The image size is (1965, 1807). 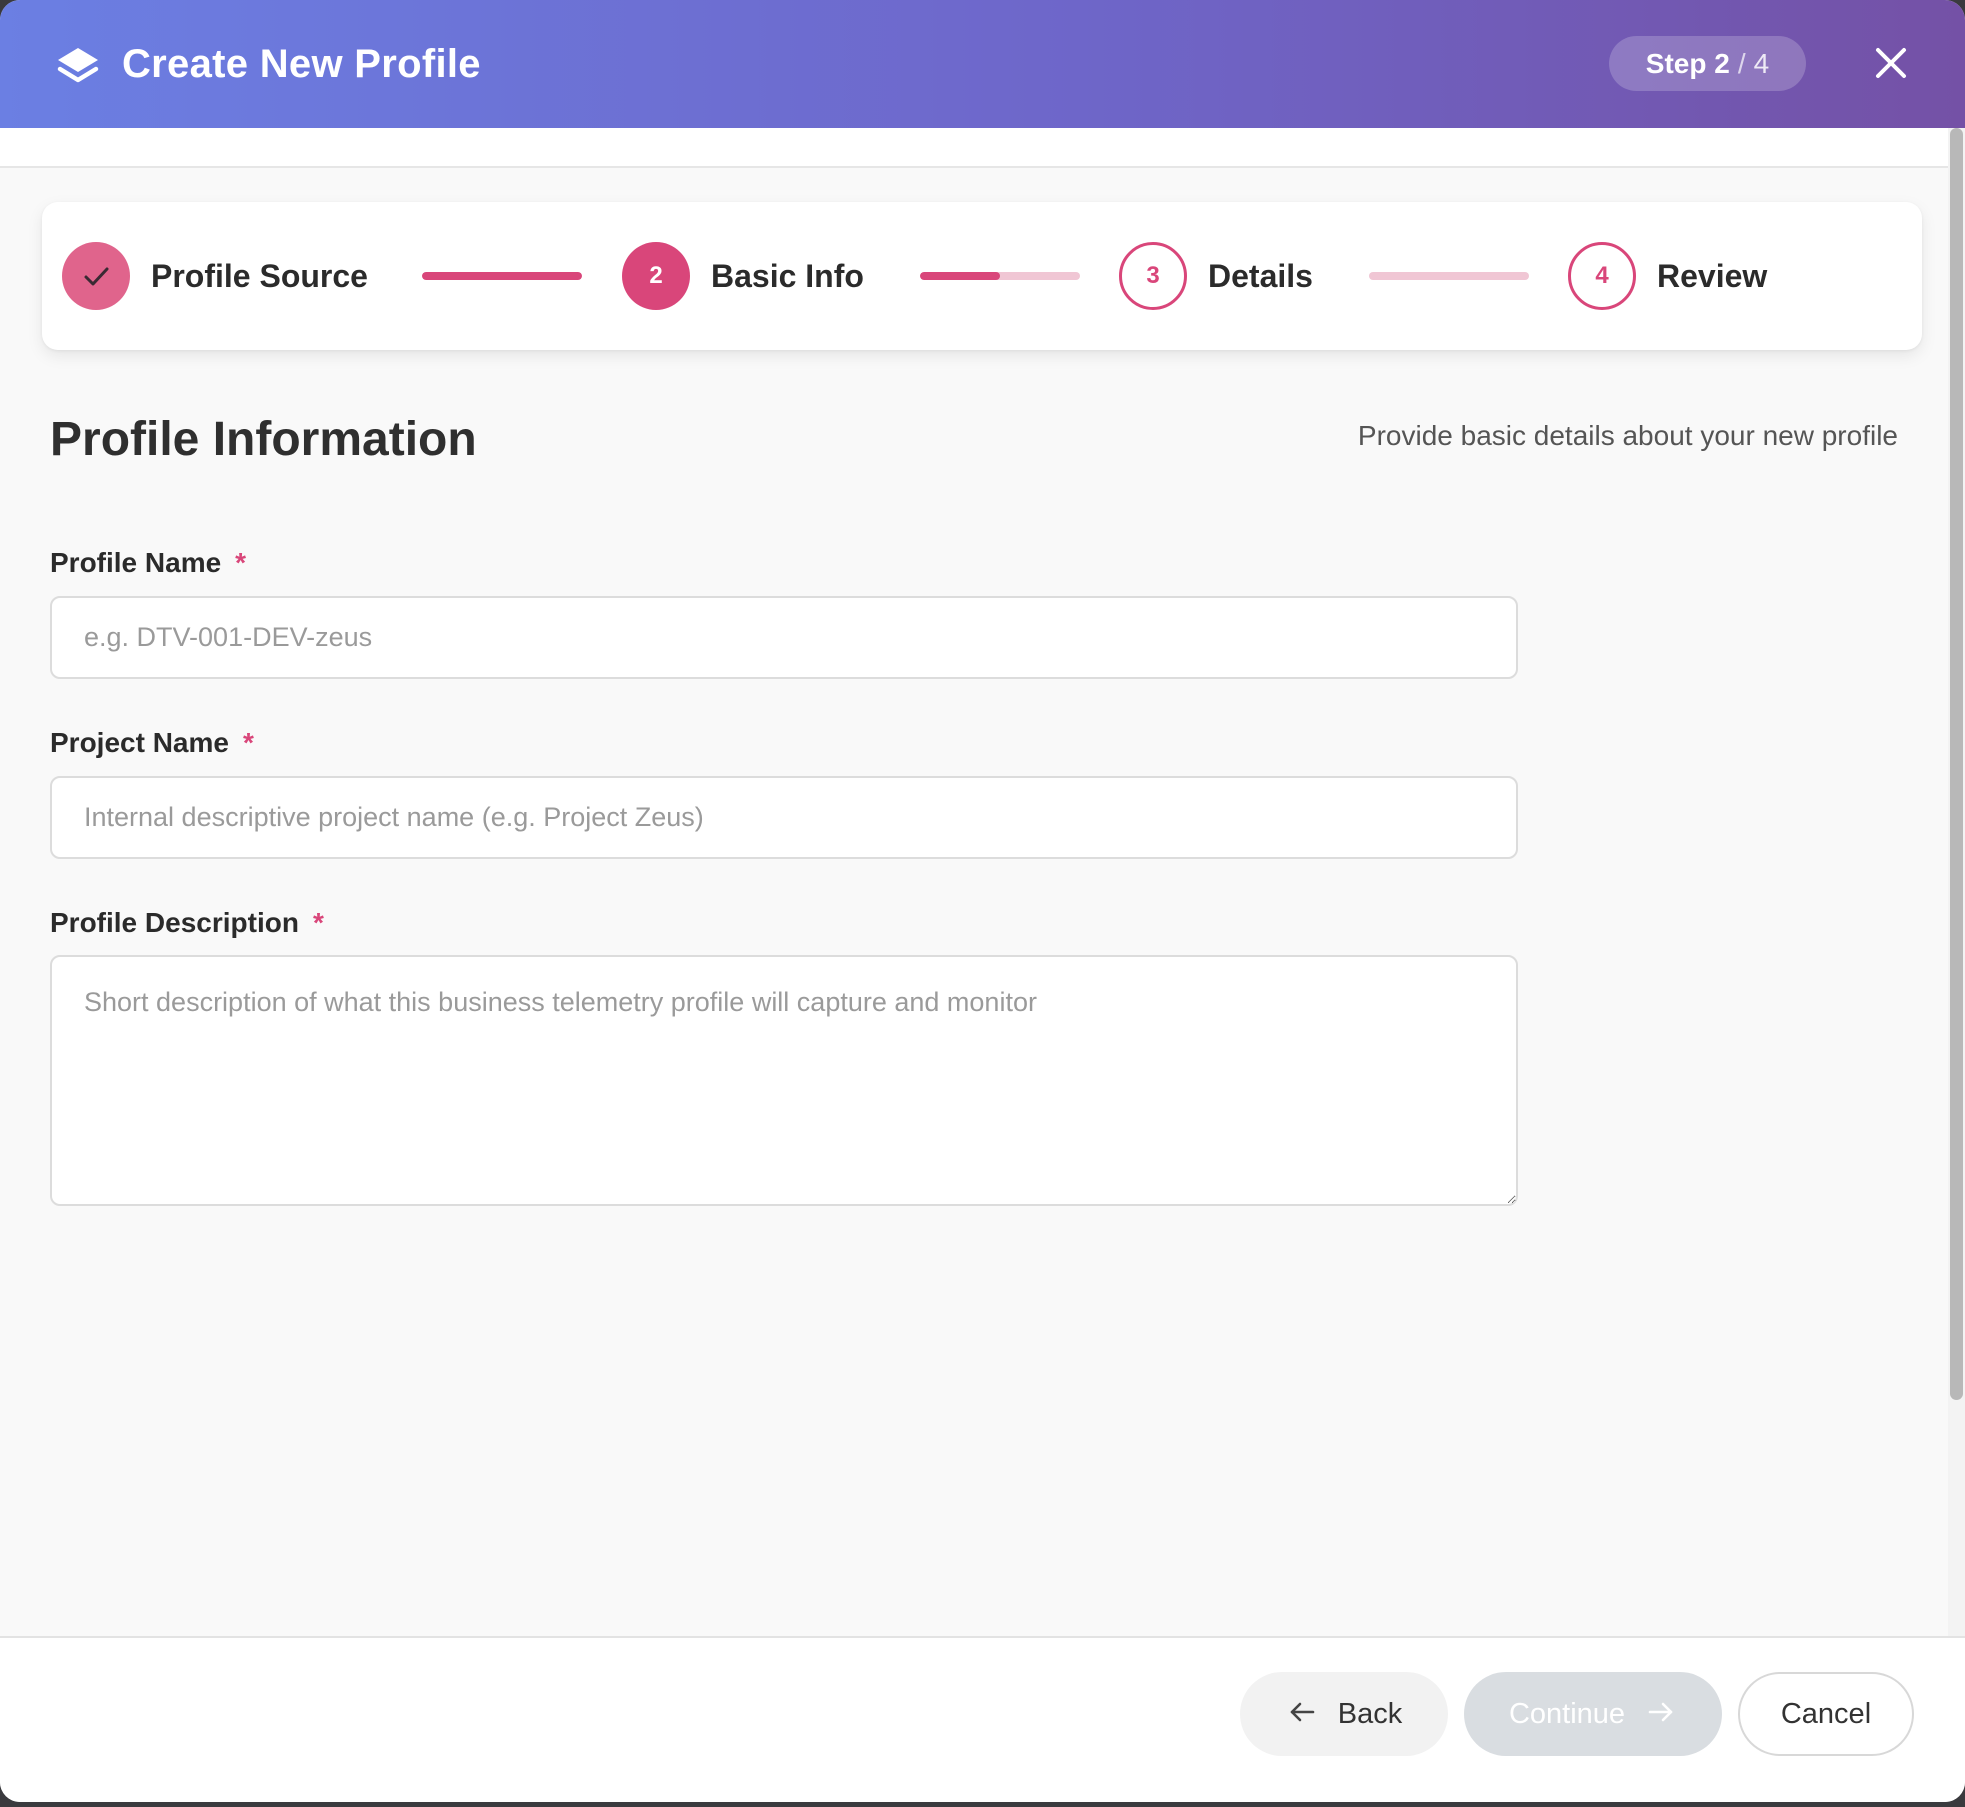 What do you see at coordinates (1260, 276) in the screenshot?
I see `step-3-label: Details` at bounding box center [1260, 276].